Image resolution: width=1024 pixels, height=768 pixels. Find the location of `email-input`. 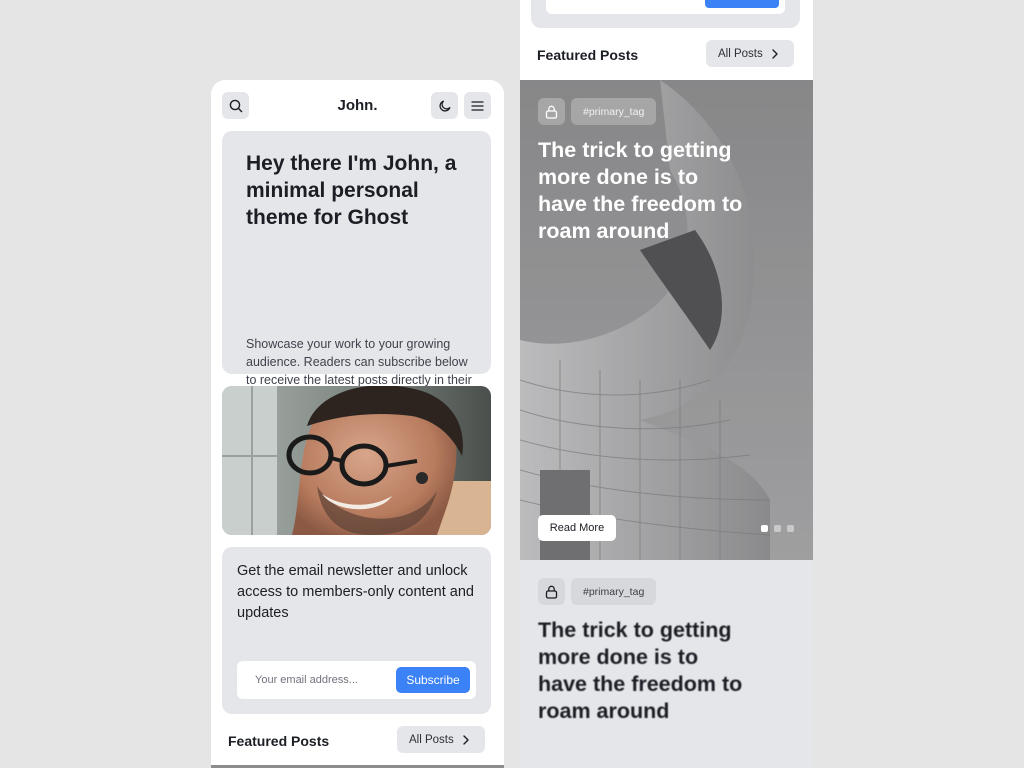

email-input is located at coordinates (315, 680).